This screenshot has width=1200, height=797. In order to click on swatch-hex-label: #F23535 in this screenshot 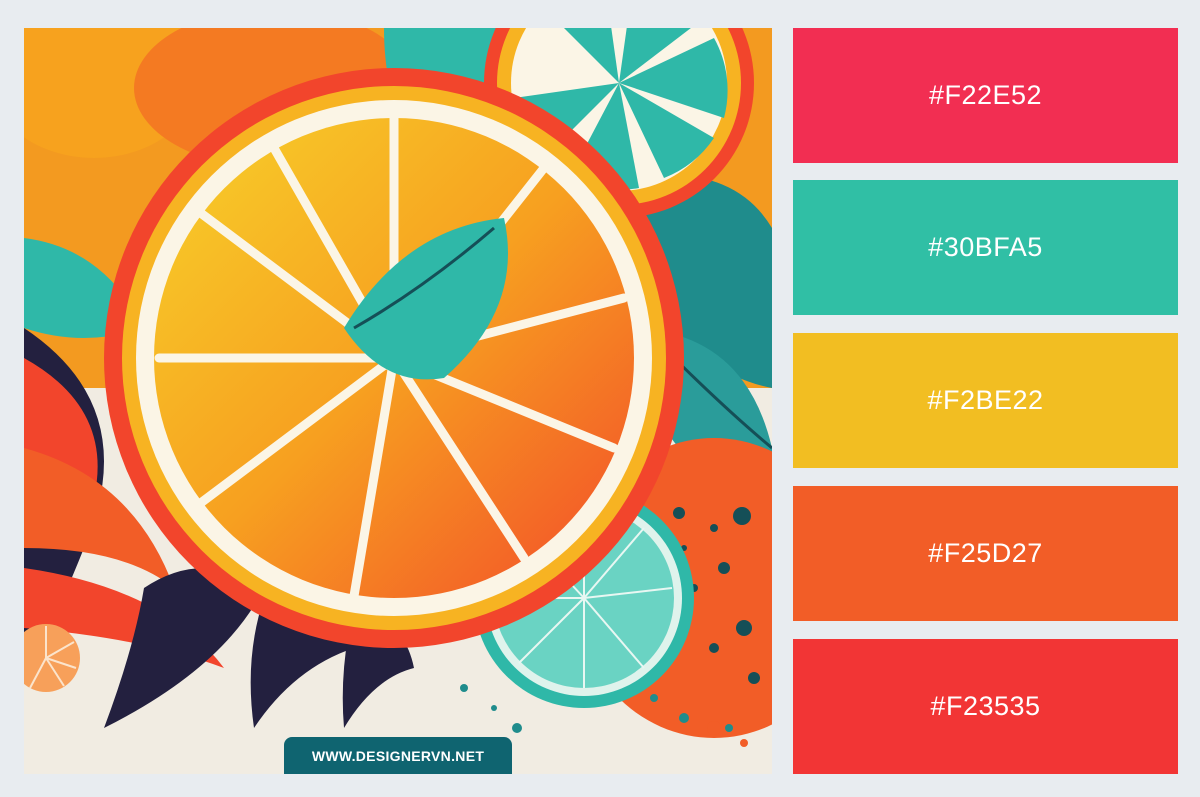, I will do `click(985, 706)`.